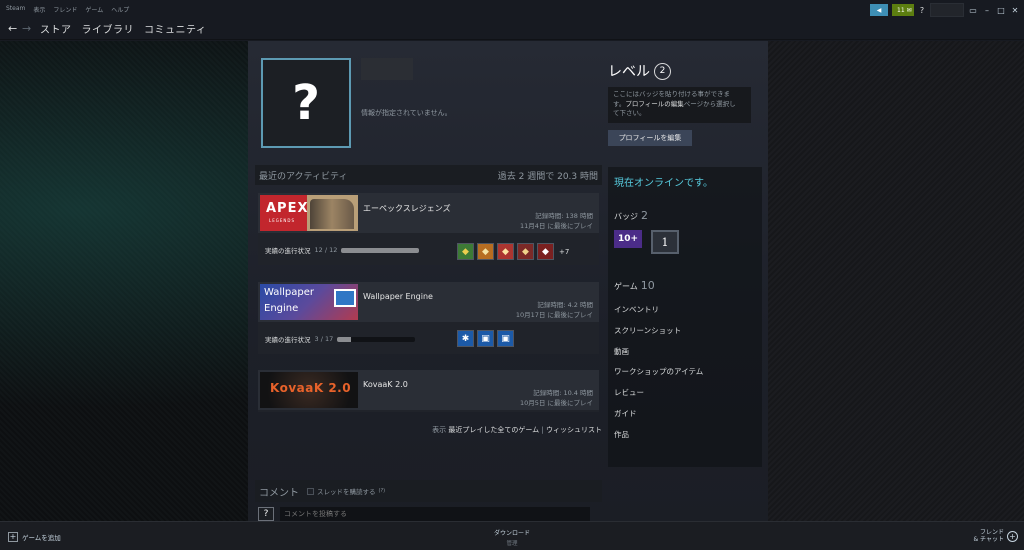  I want to click on game-thumbnail-kovaak: KovaaK 2.0, so click(309, 390).